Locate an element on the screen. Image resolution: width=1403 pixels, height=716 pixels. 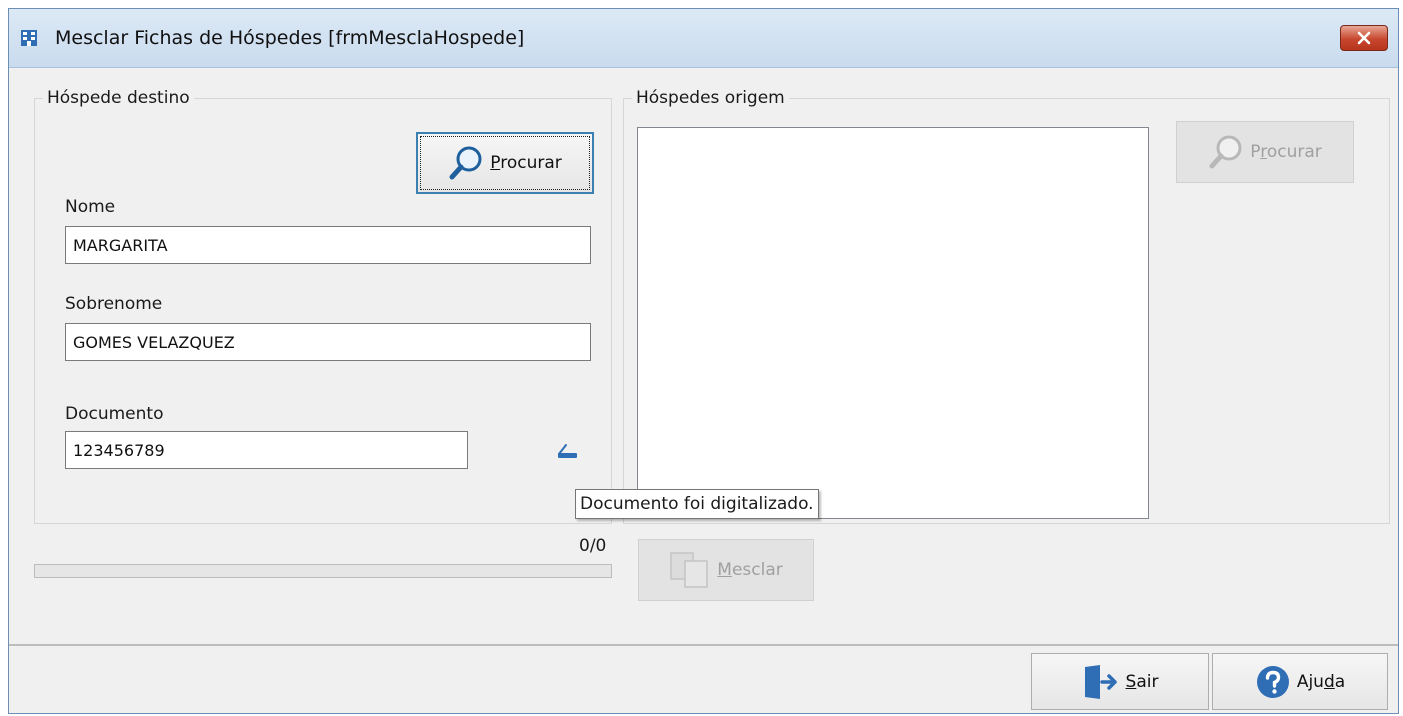
mesclar-label: Mesclar is located at coordinates (750, 570).